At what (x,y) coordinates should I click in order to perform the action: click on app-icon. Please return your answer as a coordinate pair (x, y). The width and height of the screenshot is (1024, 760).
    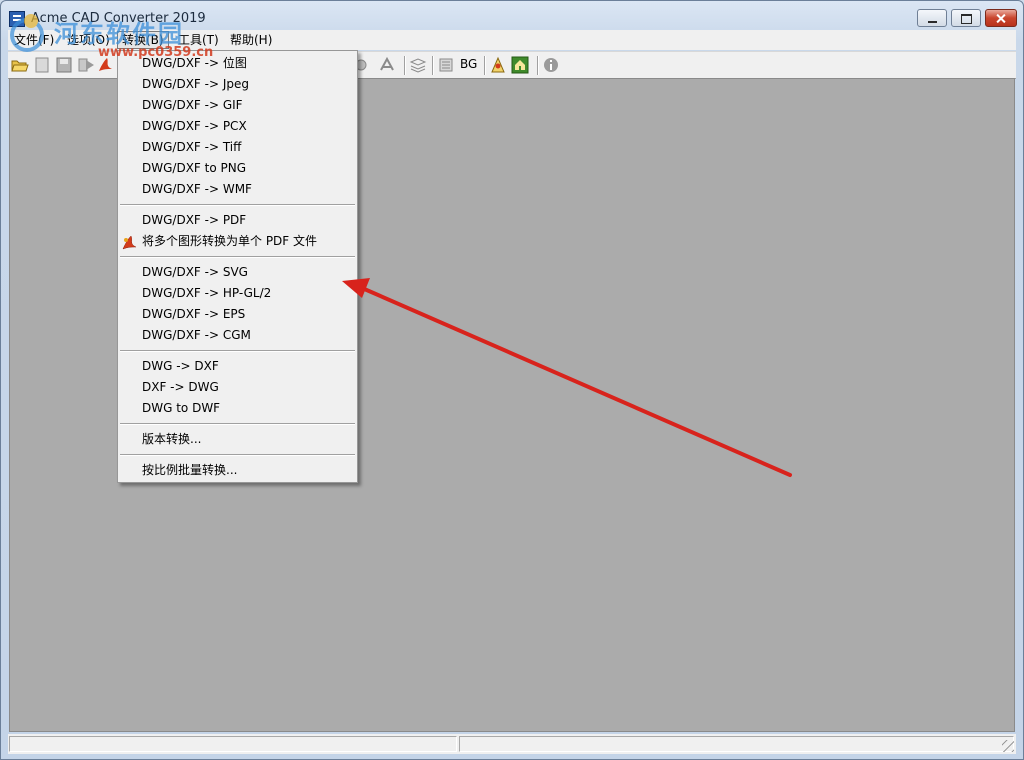
    Looking at the image, I should click on (17, 19).